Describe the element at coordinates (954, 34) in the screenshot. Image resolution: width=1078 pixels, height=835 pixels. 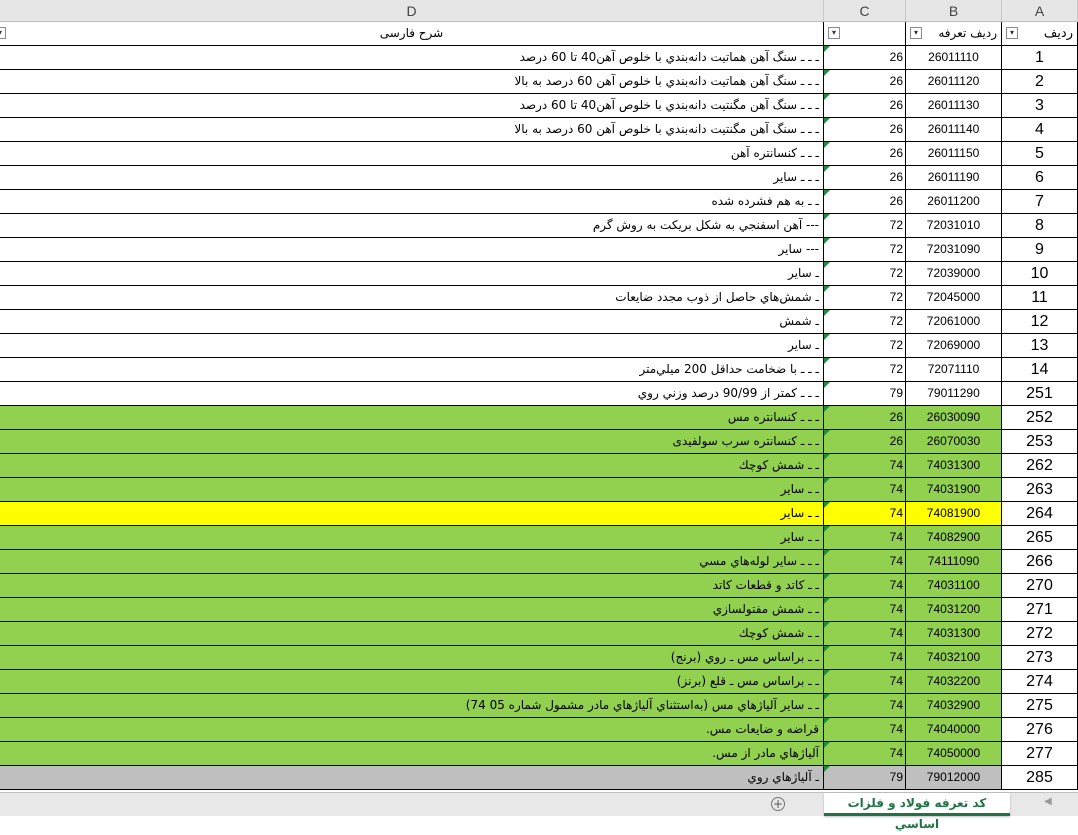
I see `header-cell-tariff: ▾ رديف تعرفه` at that location.